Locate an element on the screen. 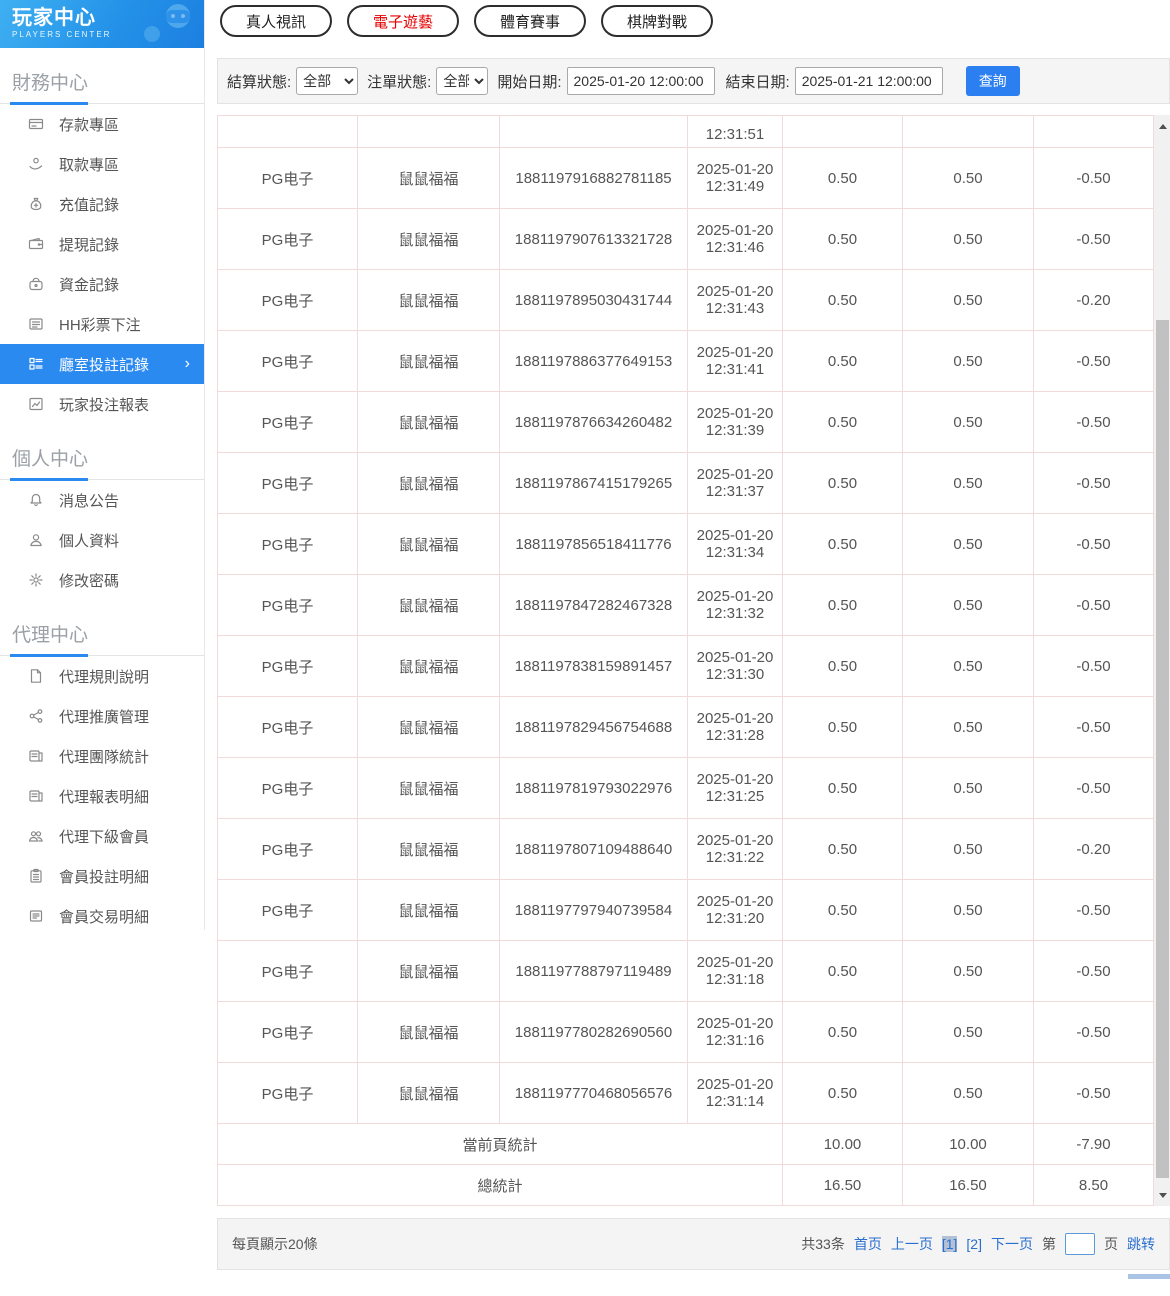  cell-date: 2025-01-20 12:31:14 is located at coordinates (735, 1093).